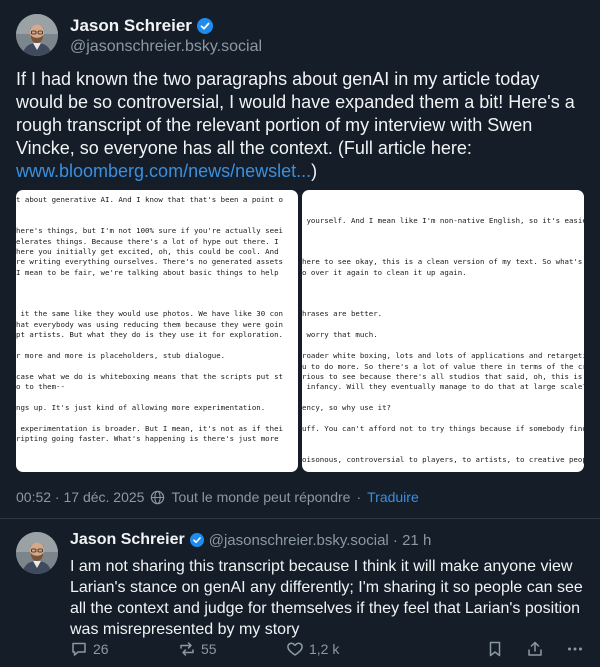  I want to click on reply-handle: @jasonschreier.bsky.social · 21 h, so click(320, 540).